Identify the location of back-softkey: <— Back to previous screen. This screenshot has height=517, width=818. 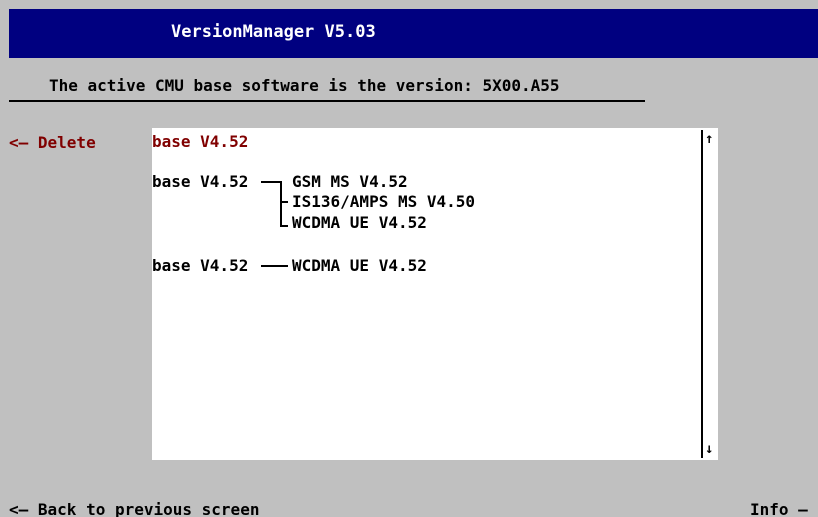
(134, 508).